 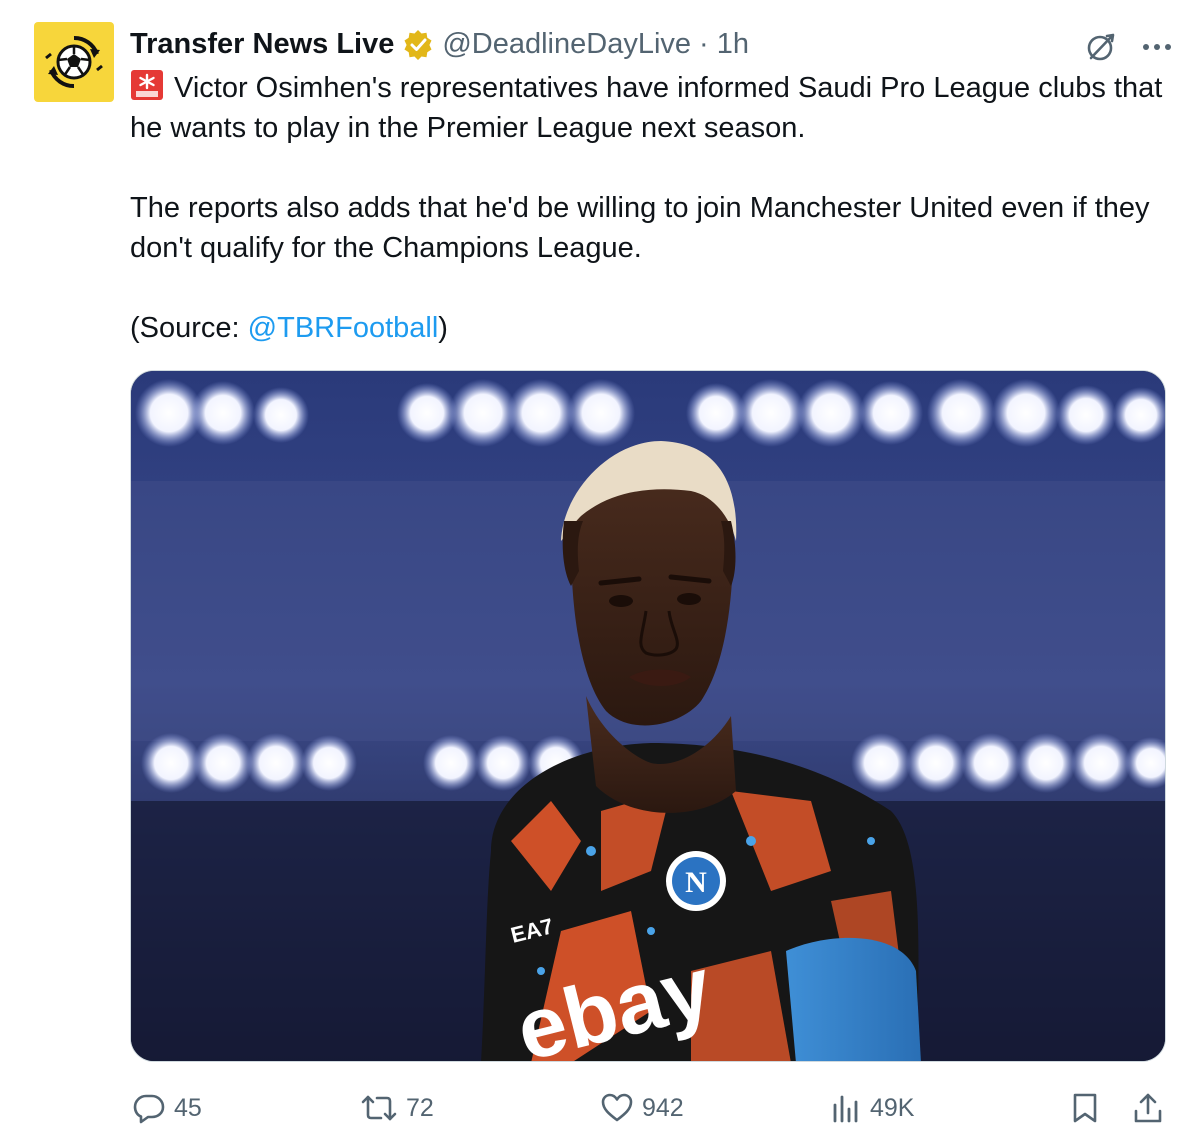 What do you see at coordinates (418, 45) in the screenshot?
I see `verified-badge-icon` at bounding box center [418, 45].